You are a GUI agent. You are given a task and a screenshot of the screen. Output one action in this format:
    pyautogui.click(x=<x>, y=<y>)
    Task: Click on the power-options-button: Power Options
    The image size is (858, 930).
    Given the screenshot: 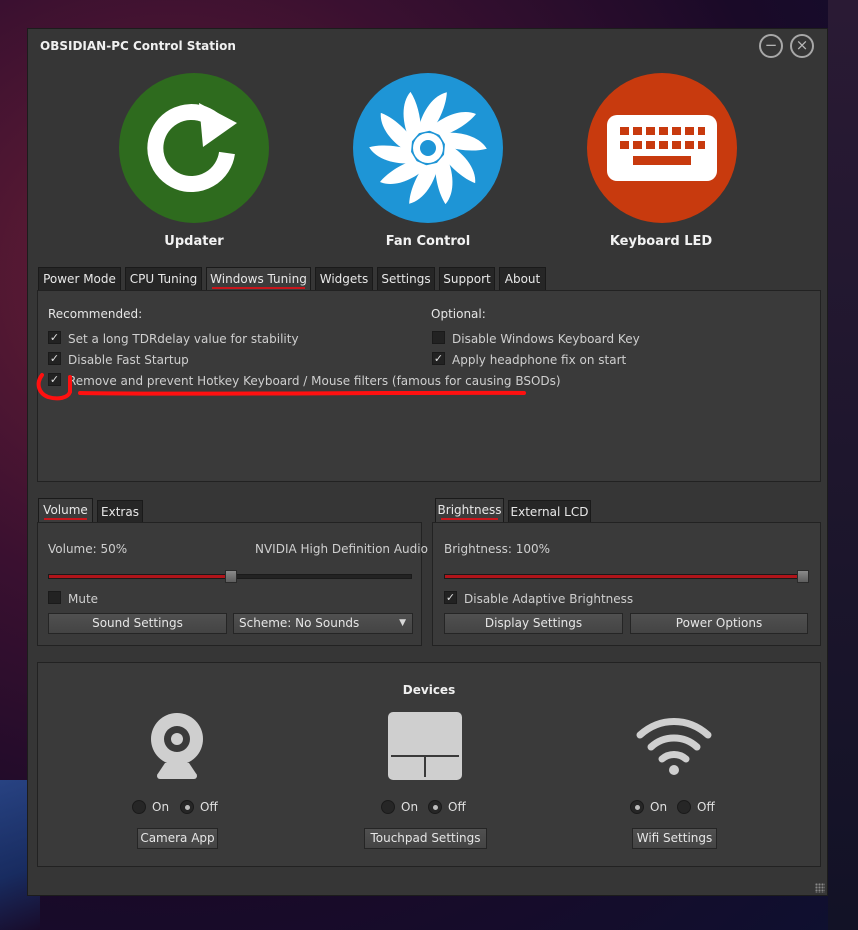 What is the action you would take?
    pyautogui.click(x=719, y=623)
    